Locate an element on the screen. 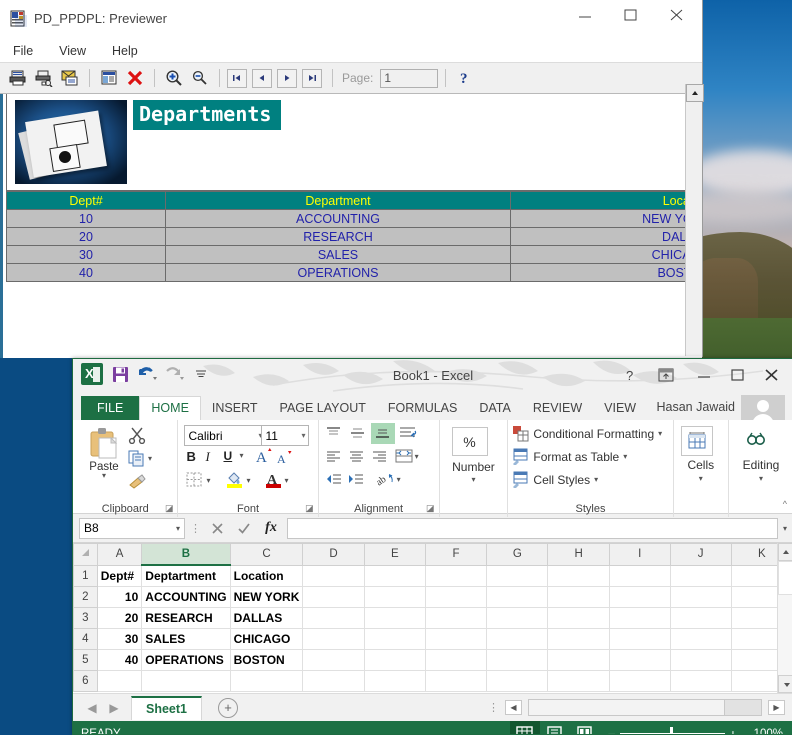 This screenshot has height=735, width=792. cell-a3: 20 is located at coordinates (119, 617).